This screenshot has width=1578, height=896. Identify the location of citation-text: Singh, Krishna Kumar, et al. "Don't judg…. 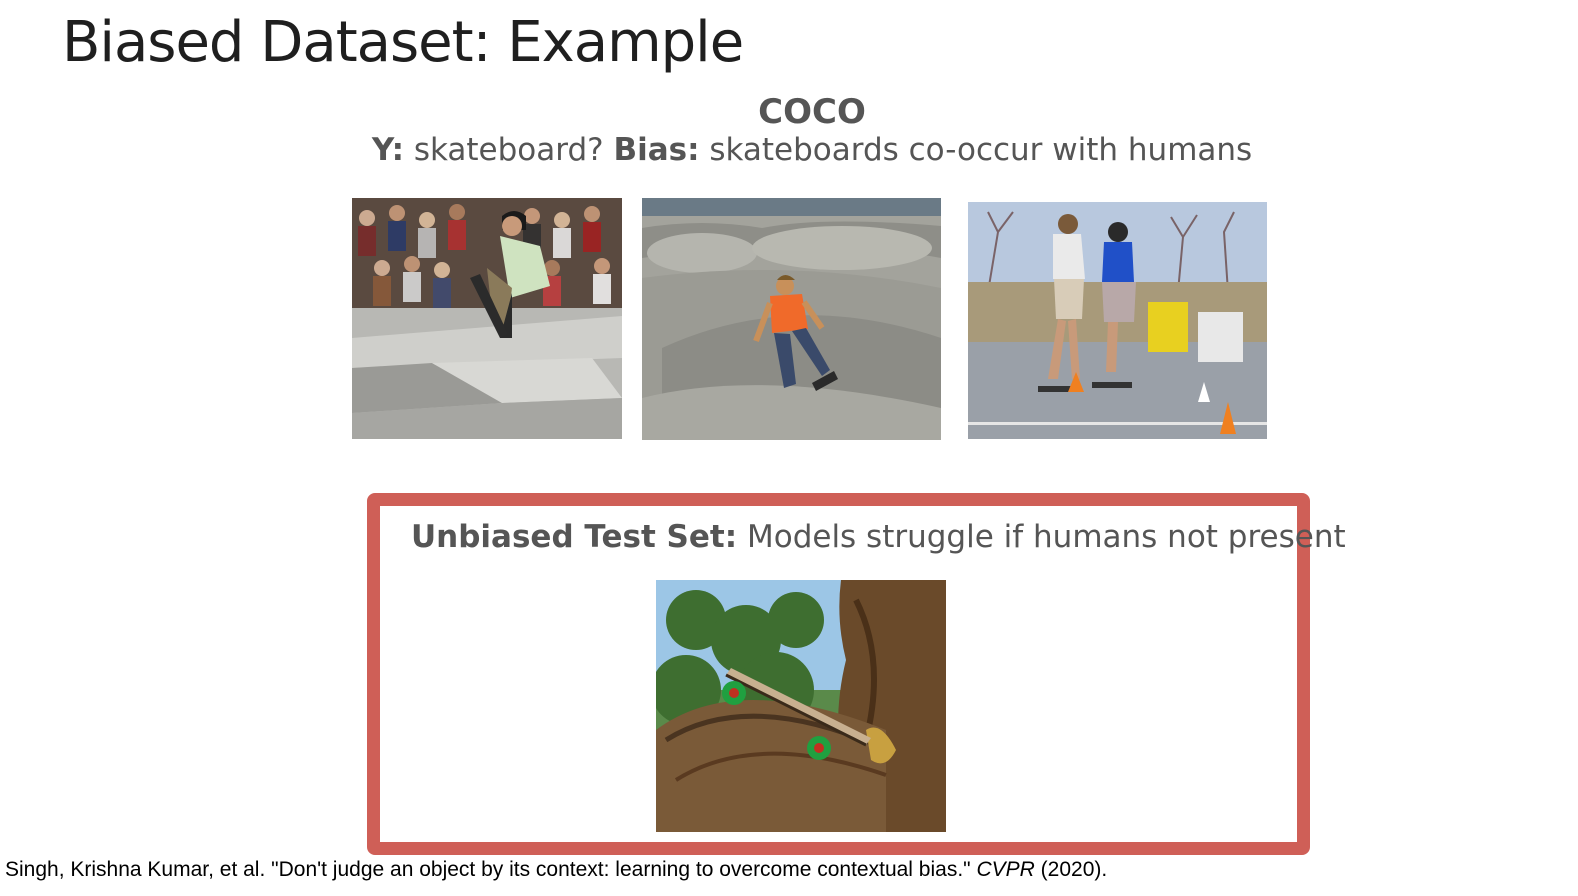
(491, 869).